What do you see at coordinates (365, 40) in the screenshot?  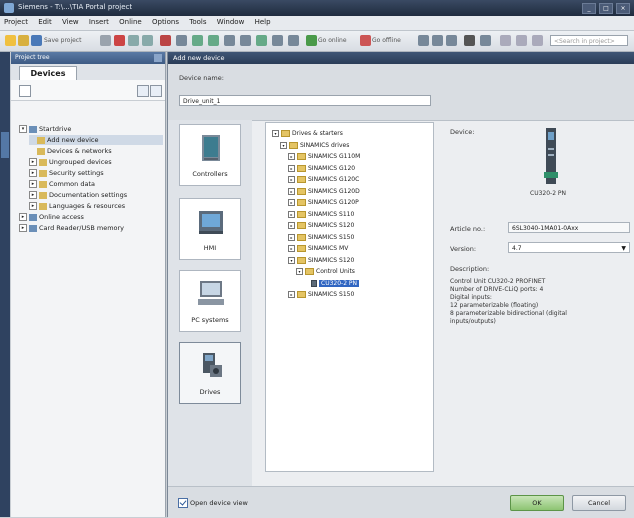 I see `go-offline-icon` at bounding box center [365, 40].